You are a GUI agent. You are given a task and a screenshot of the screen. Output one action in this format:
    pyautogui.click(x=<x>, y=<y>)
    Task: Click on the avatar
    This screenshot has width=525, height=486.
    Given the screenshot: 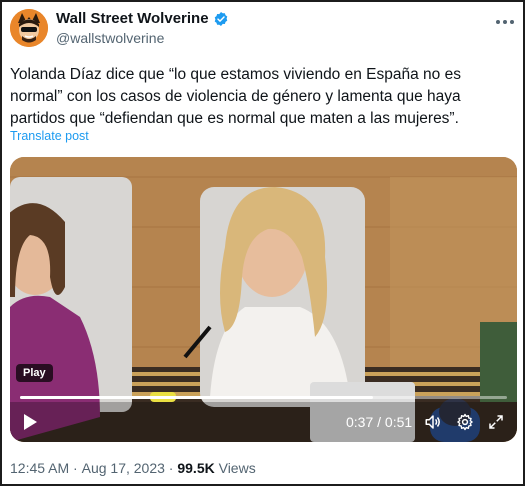 What is the action you would take?
    pyautogui.click(x=29, y=28)
    